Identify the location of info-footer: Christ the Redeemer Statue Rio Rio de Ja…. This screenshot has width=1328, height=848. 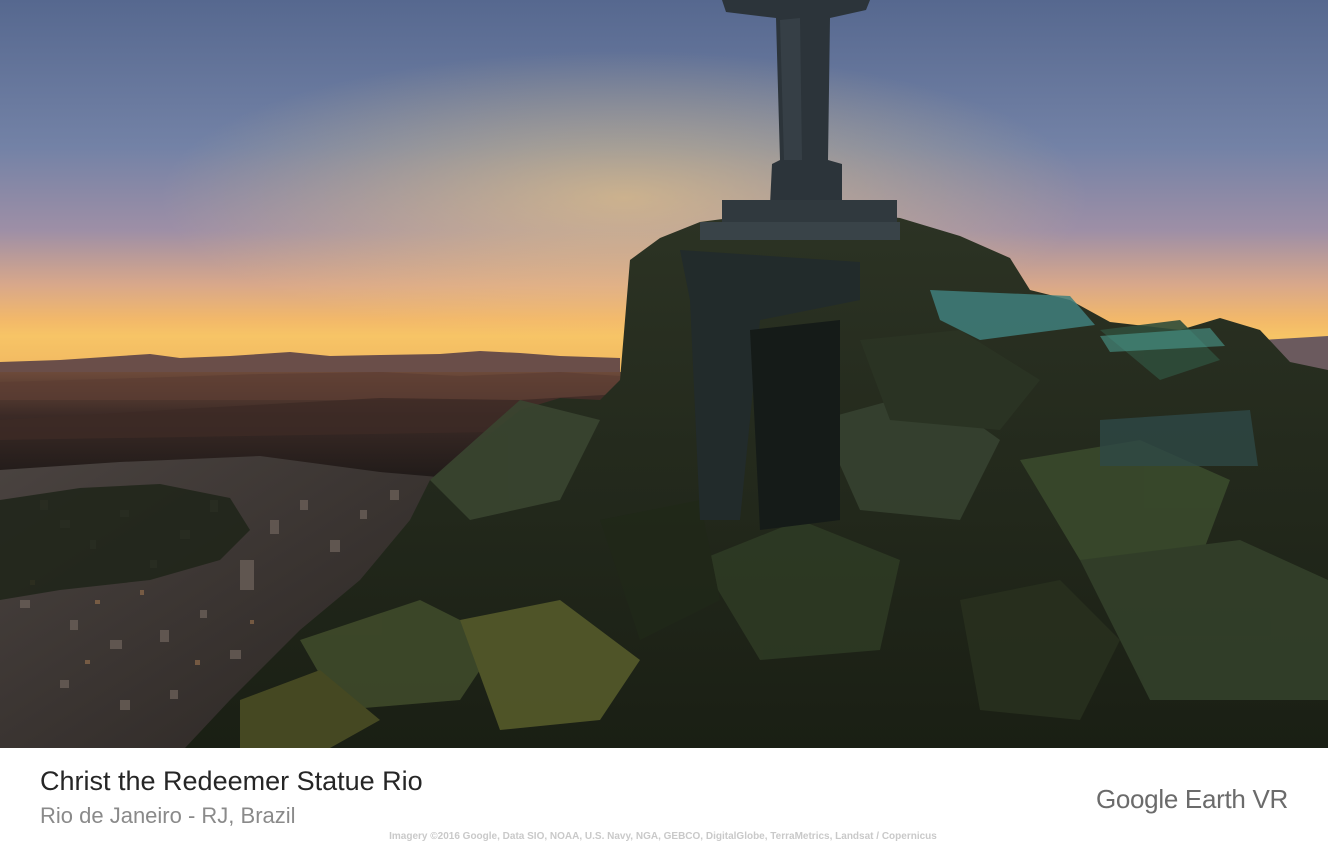
(664, 798).